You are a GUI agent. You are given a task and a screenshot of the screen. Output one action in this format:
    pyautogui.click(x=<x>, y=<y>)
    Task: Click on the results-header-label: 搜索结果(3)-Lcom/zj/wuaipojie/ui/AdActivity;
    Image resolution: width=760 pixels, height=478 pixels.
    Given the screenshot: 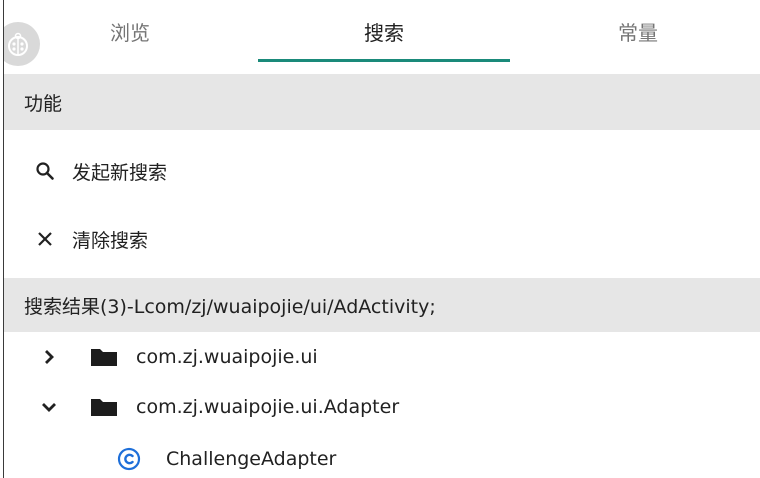 What is the action you would take?
    pyautogui.click(x=230, y=306)
    